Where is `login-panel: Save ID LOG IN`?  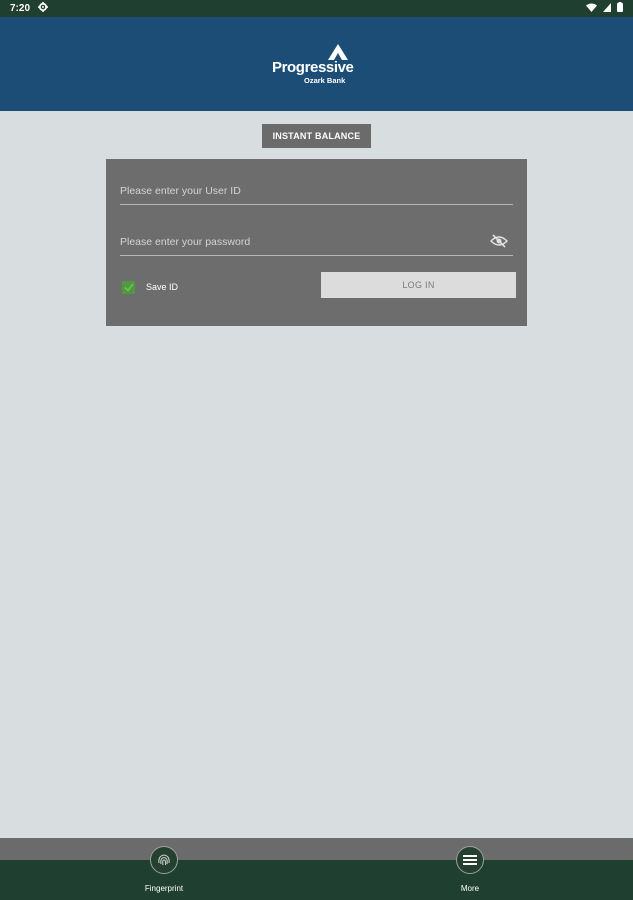
login-panel: Save ID LOG IN is located at coordinates (316, 242).